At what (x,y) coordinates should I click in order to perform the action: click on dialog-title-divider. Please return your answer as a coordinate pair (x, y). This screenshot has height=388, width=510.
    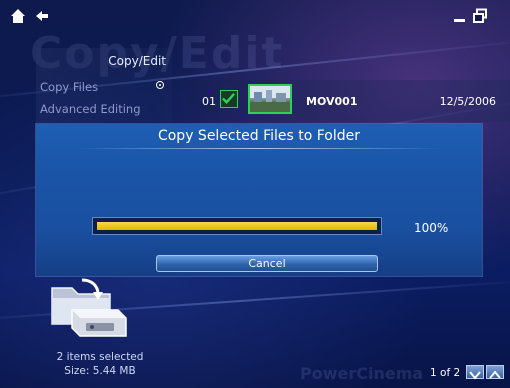
    Looking at the image, I should click on (259, 148).